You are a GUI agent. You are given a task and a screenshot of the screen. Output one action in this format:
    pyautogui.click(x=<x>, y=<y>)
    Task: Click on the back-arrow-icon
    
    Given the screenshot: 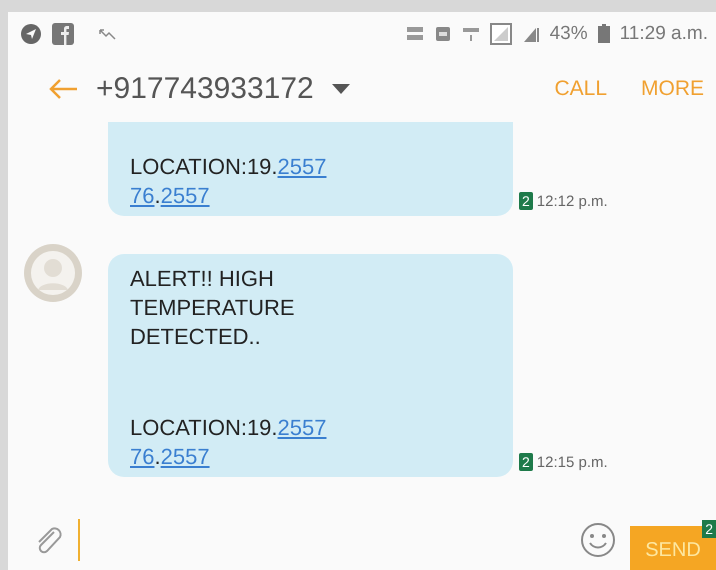 What is the action you would take?
    pyautogui.click(x=63, y=89)
    